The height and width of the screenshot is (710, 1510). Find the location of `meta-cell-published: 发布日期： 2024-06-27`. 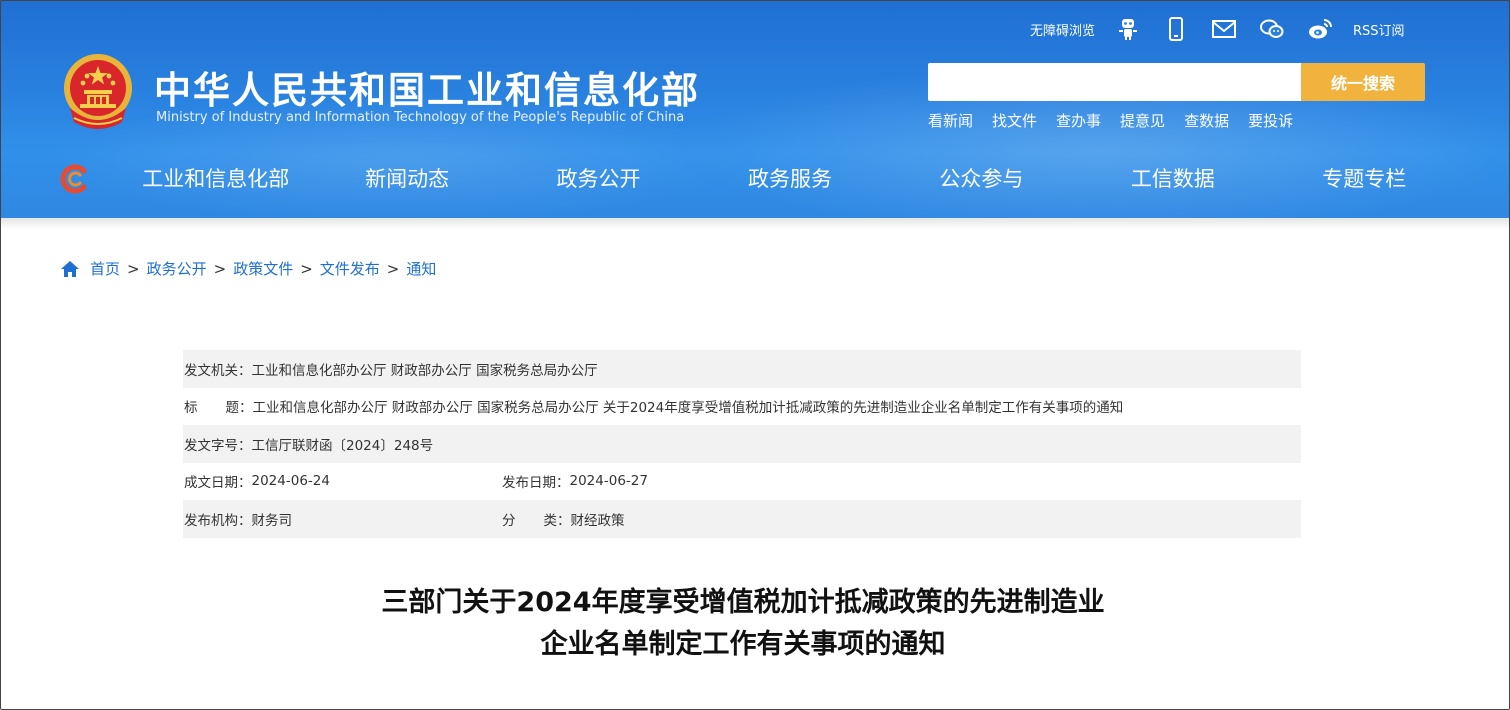

meta-cell-published: 发布日期： 2024-06-27 is located at coordinates (575, 481).